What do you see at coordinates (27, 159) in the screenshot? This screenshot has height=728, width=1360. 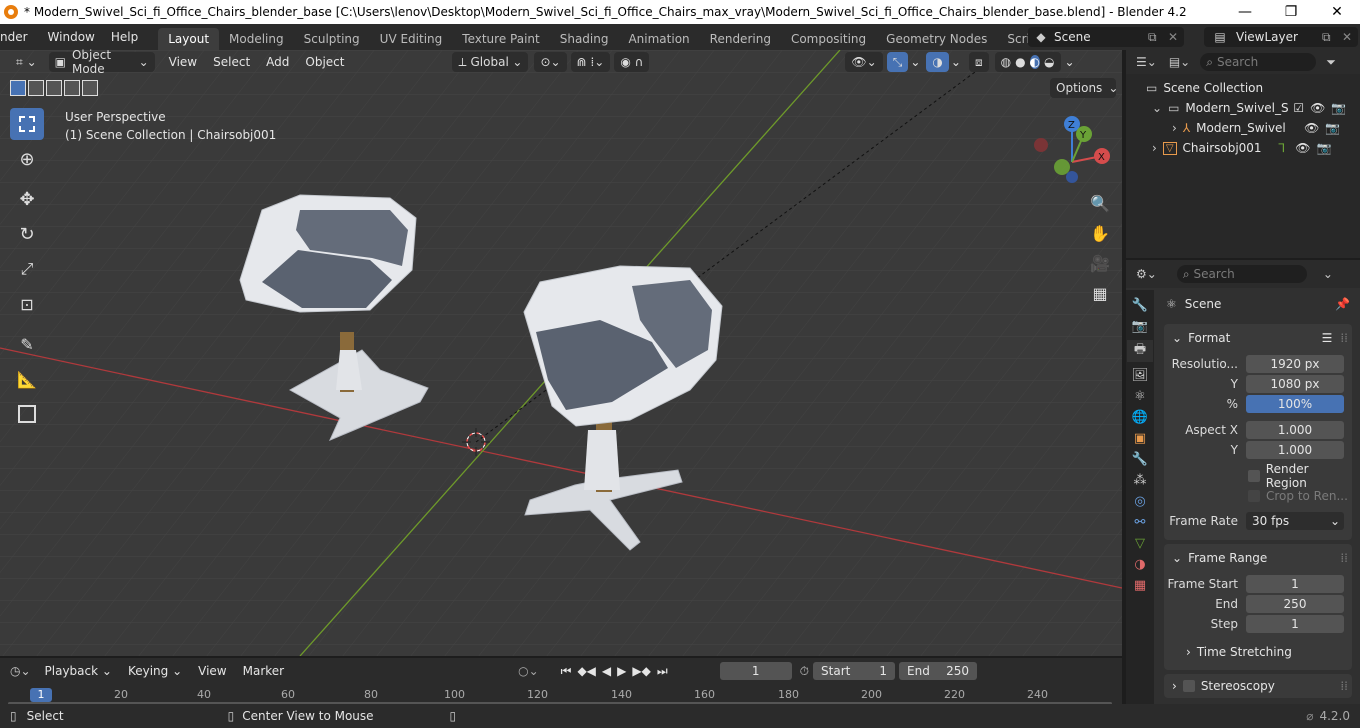 I see `cursor-tool: ⊕` at bounding box center [27, 159].